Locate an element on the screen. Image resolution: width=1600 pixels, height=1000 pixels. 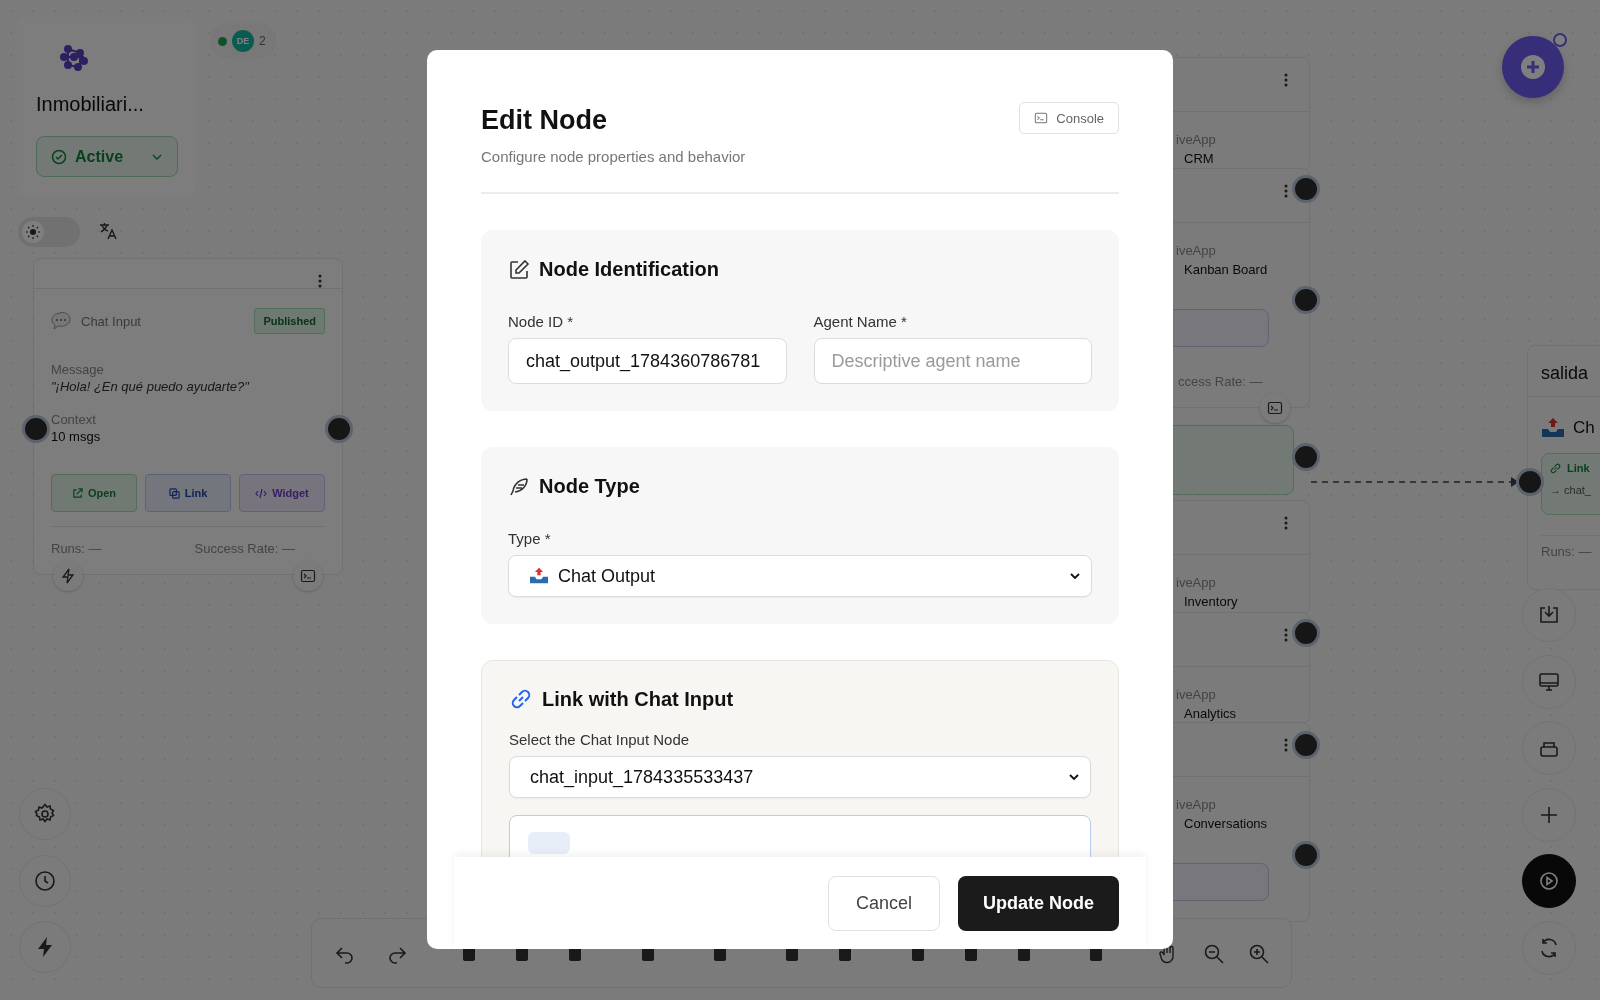
code-icon is located at coordinates (261, 493).